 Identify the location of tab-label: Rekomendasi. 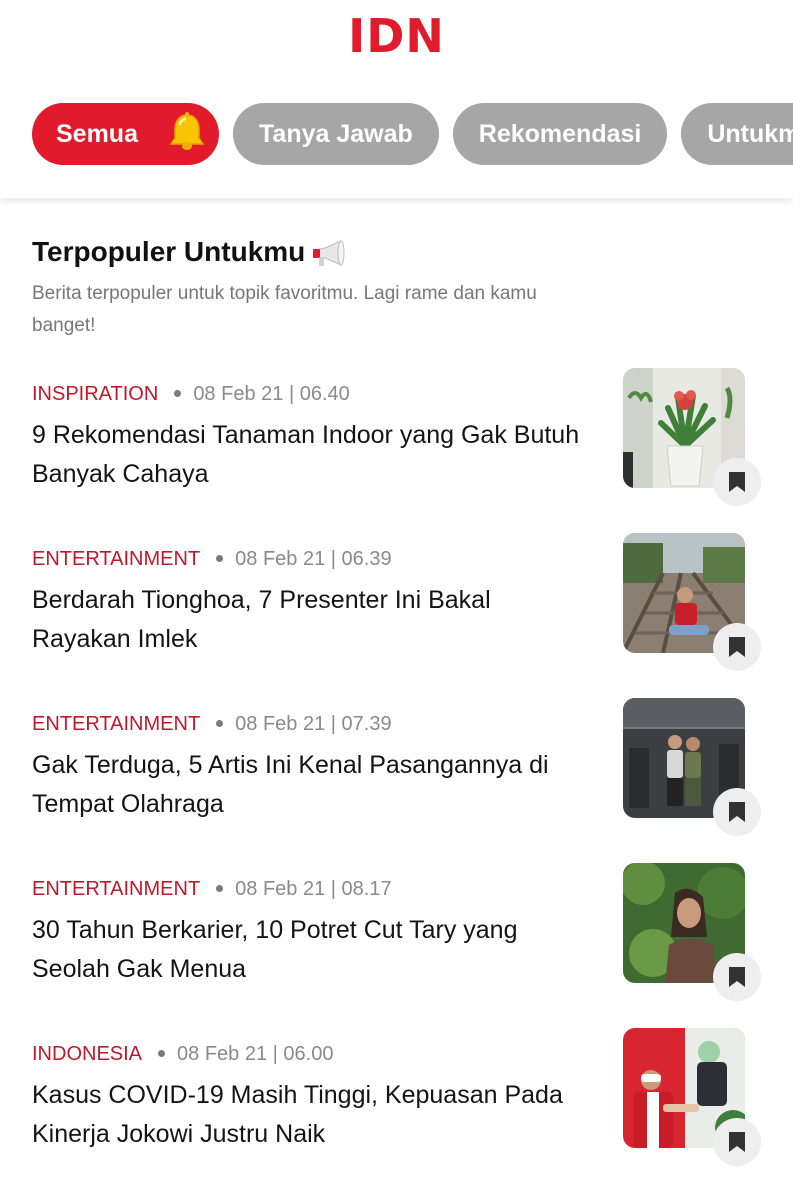
(560, 134).